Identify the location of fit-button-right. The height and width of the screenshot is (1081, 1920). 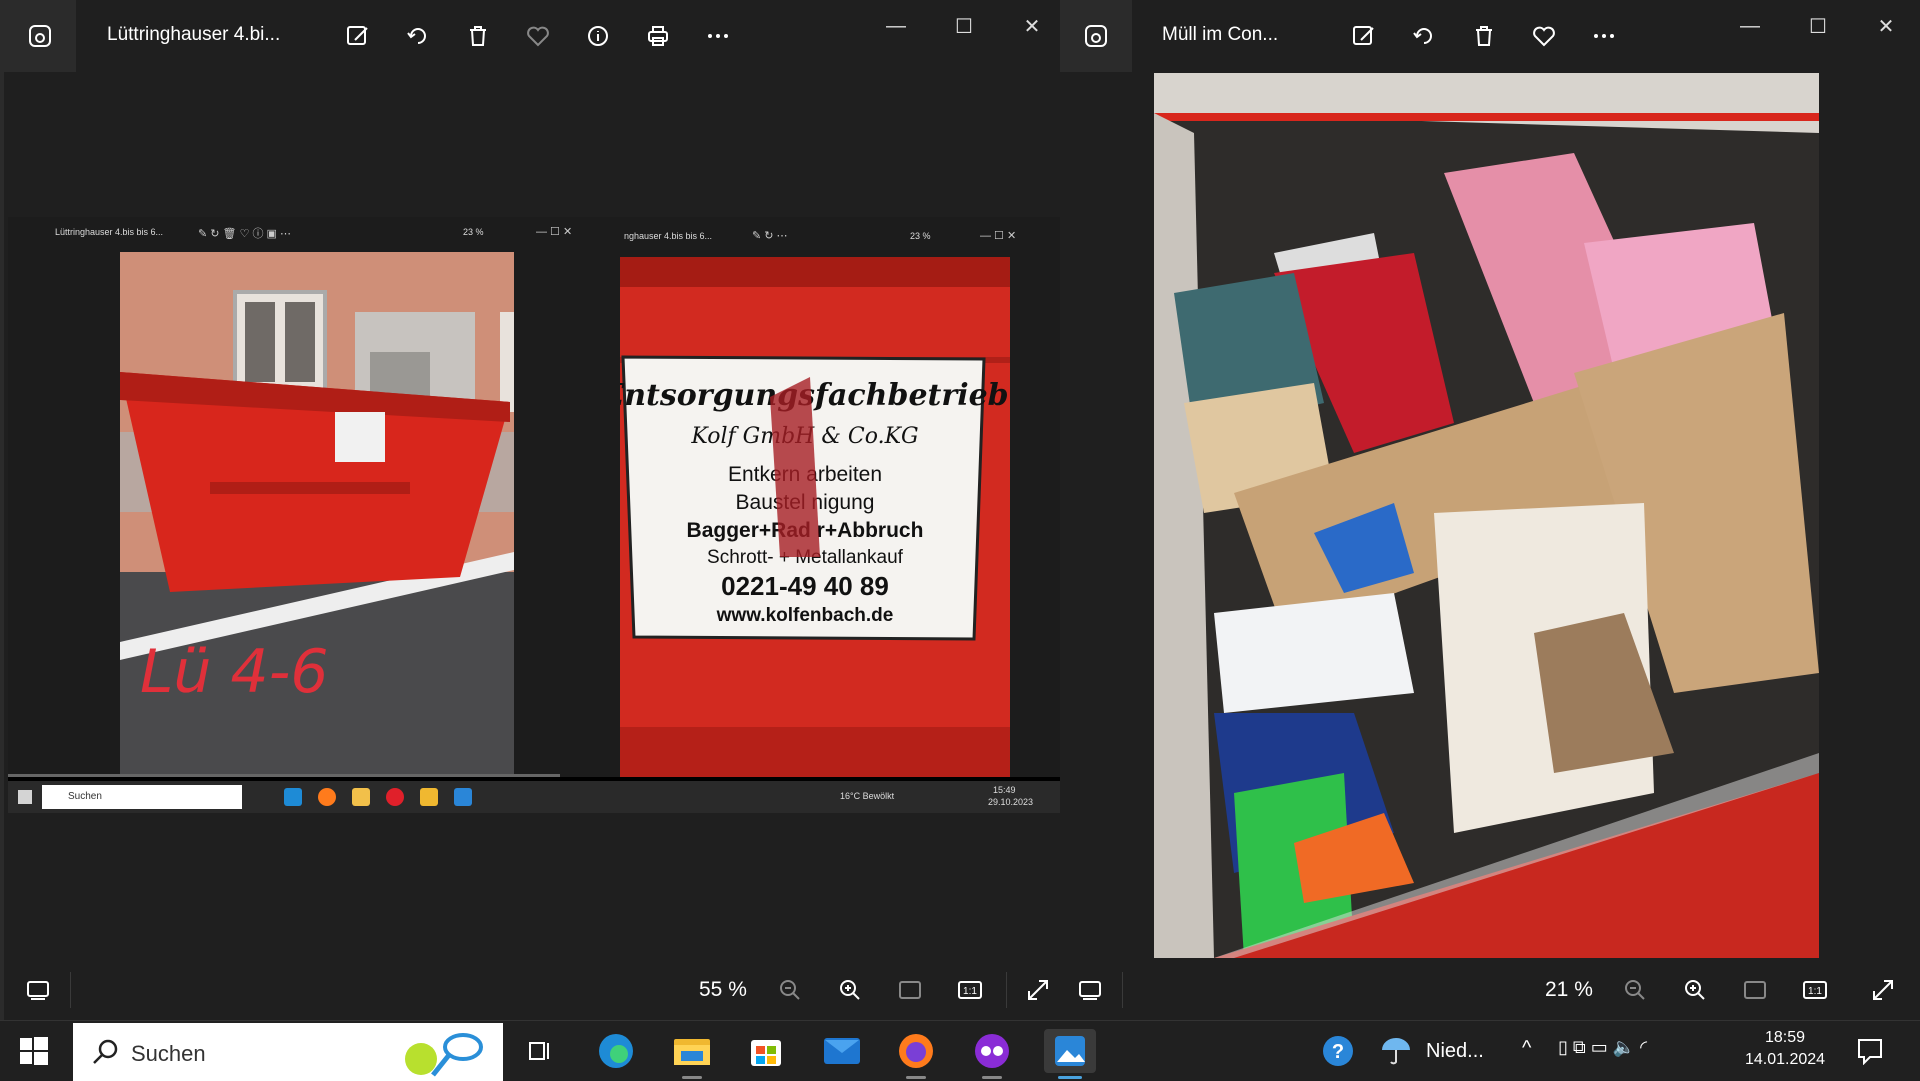
(1755, 990).